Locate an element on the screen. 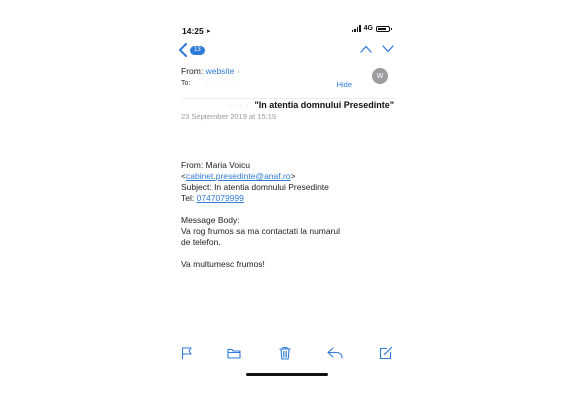 This screenshot has height=408, width=587. recipient: · · · · · · · · is located at coordinates (222, 83).